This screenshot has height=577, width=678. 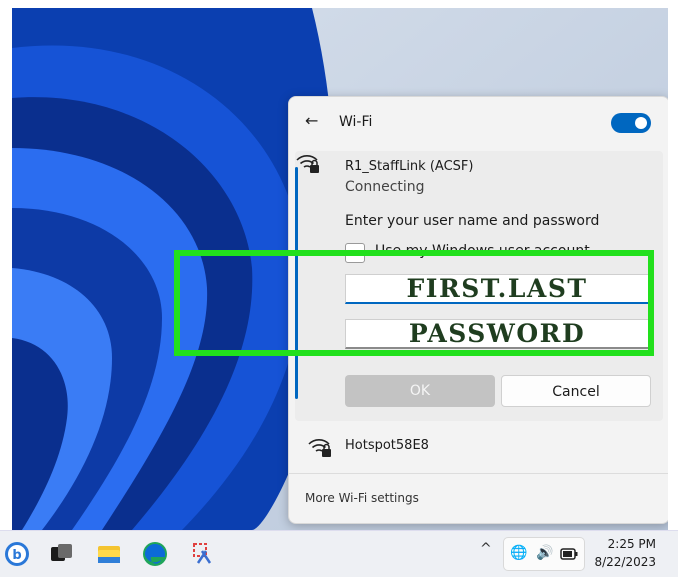 What do you see at coordinates (569, 554) in the screenshot?
I see `battery-icon` at bounding box center [569, 554].